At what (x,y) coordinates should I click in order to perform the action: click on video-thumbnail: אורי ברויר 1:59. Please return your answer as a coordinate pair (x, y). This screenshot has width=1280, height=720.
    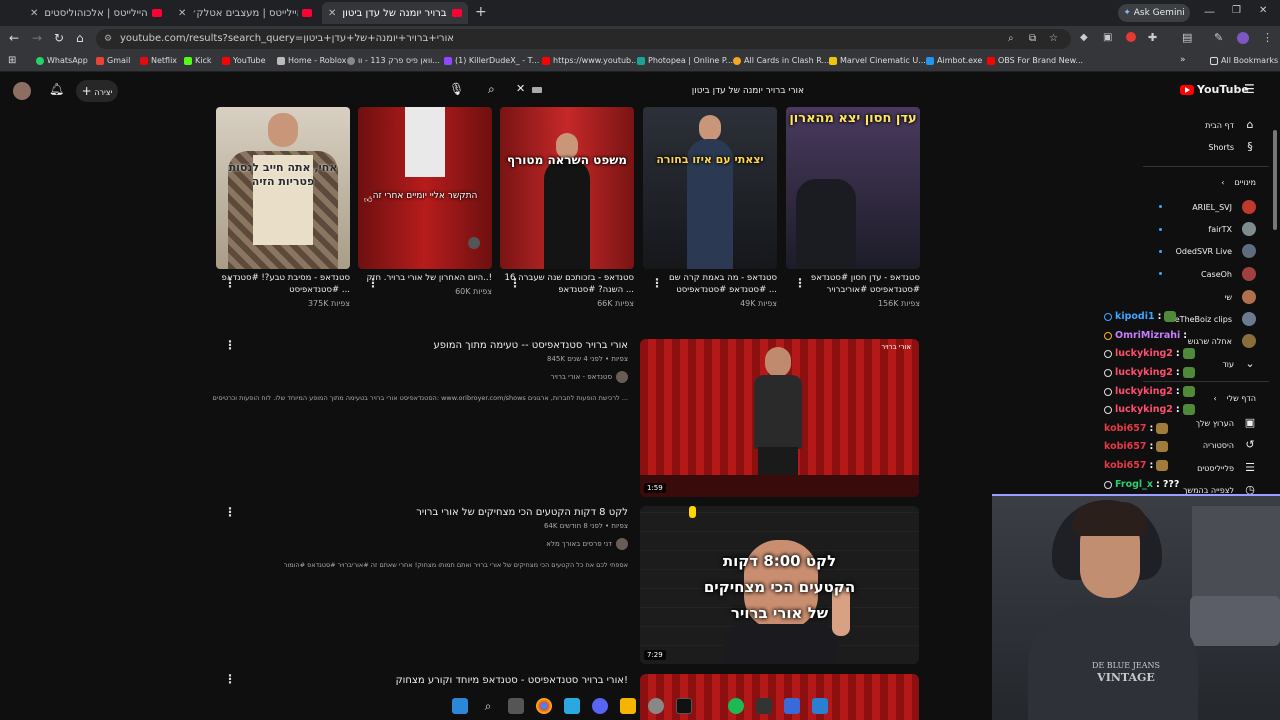
    Looking at the image, I should click on (779, 418).